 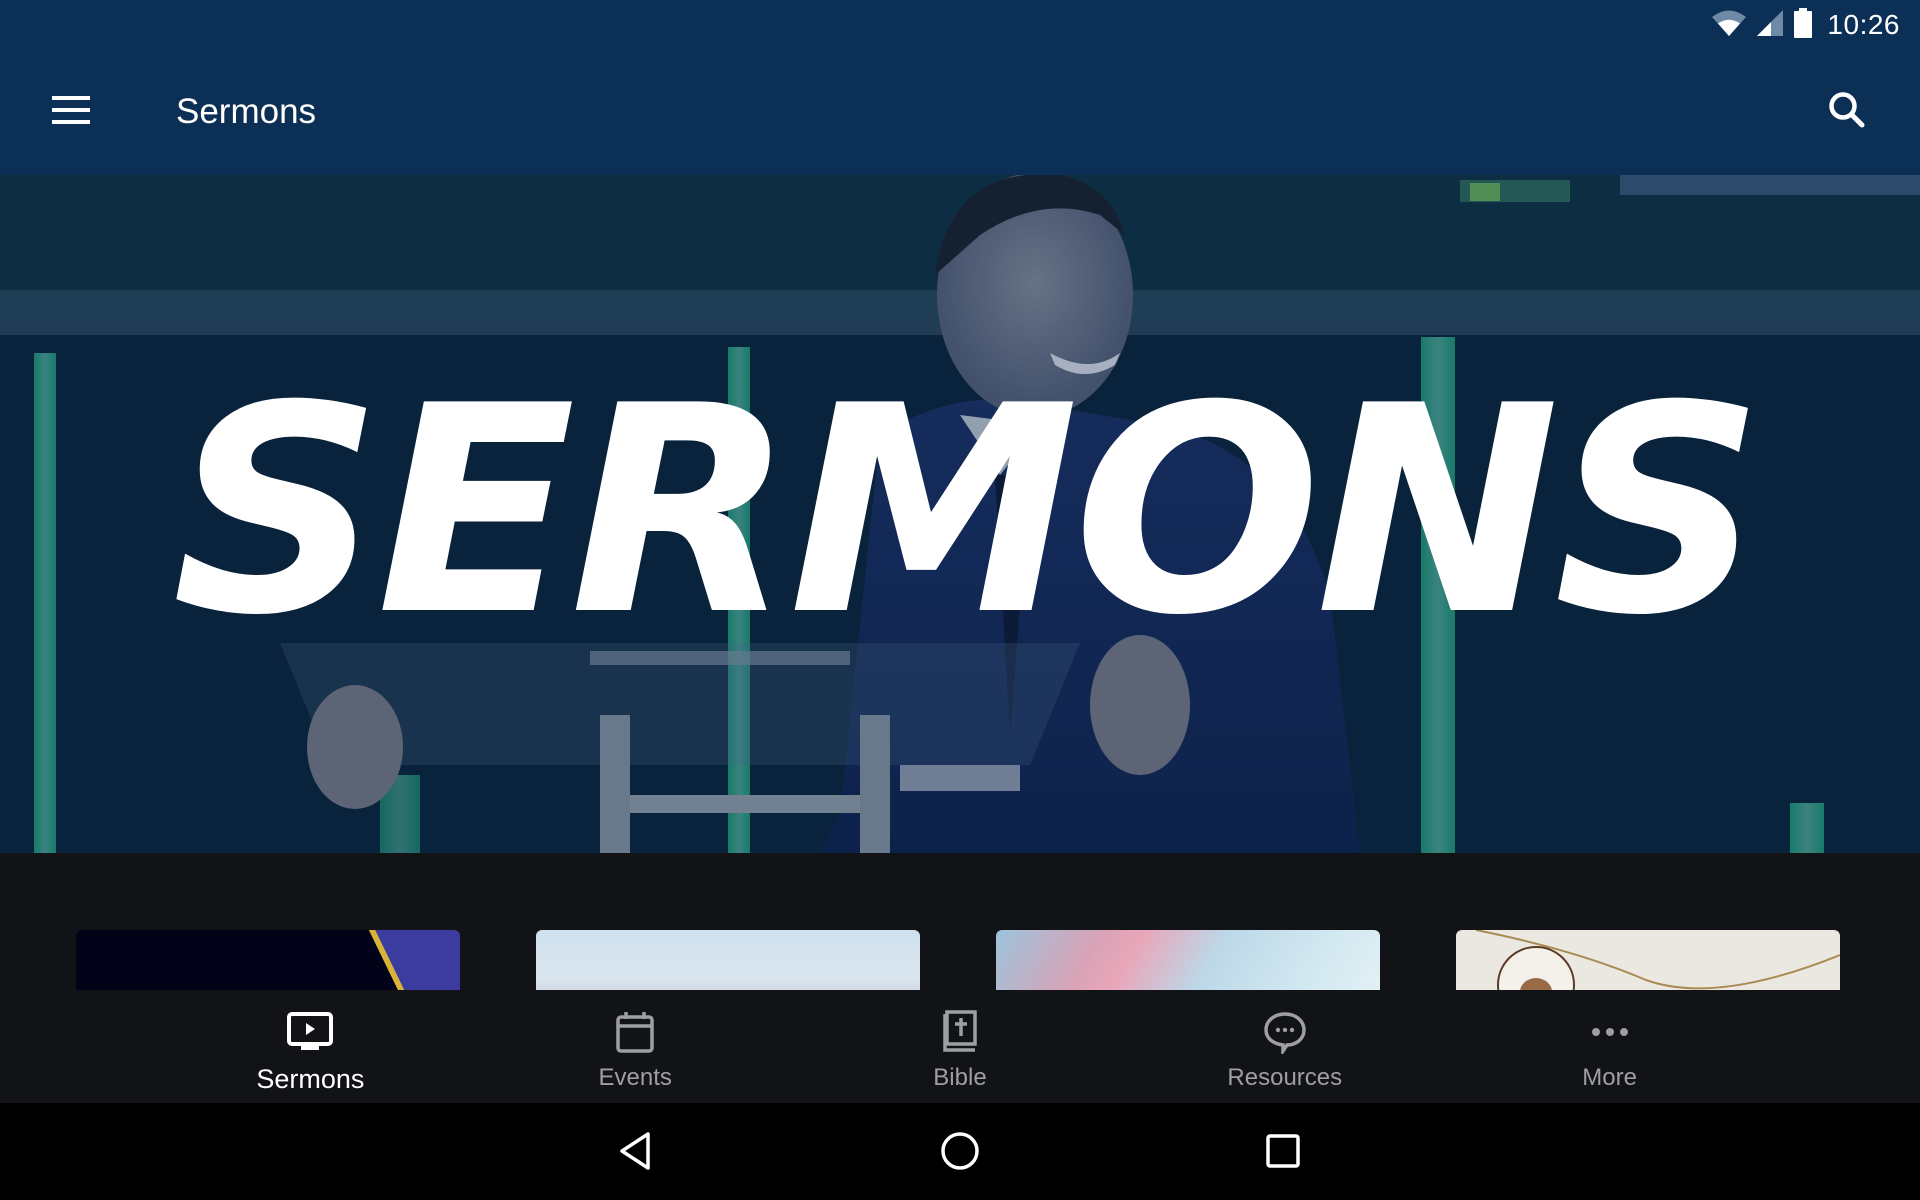 I want to click on nav-tab-more: More, so click(x=1609, y=1046).